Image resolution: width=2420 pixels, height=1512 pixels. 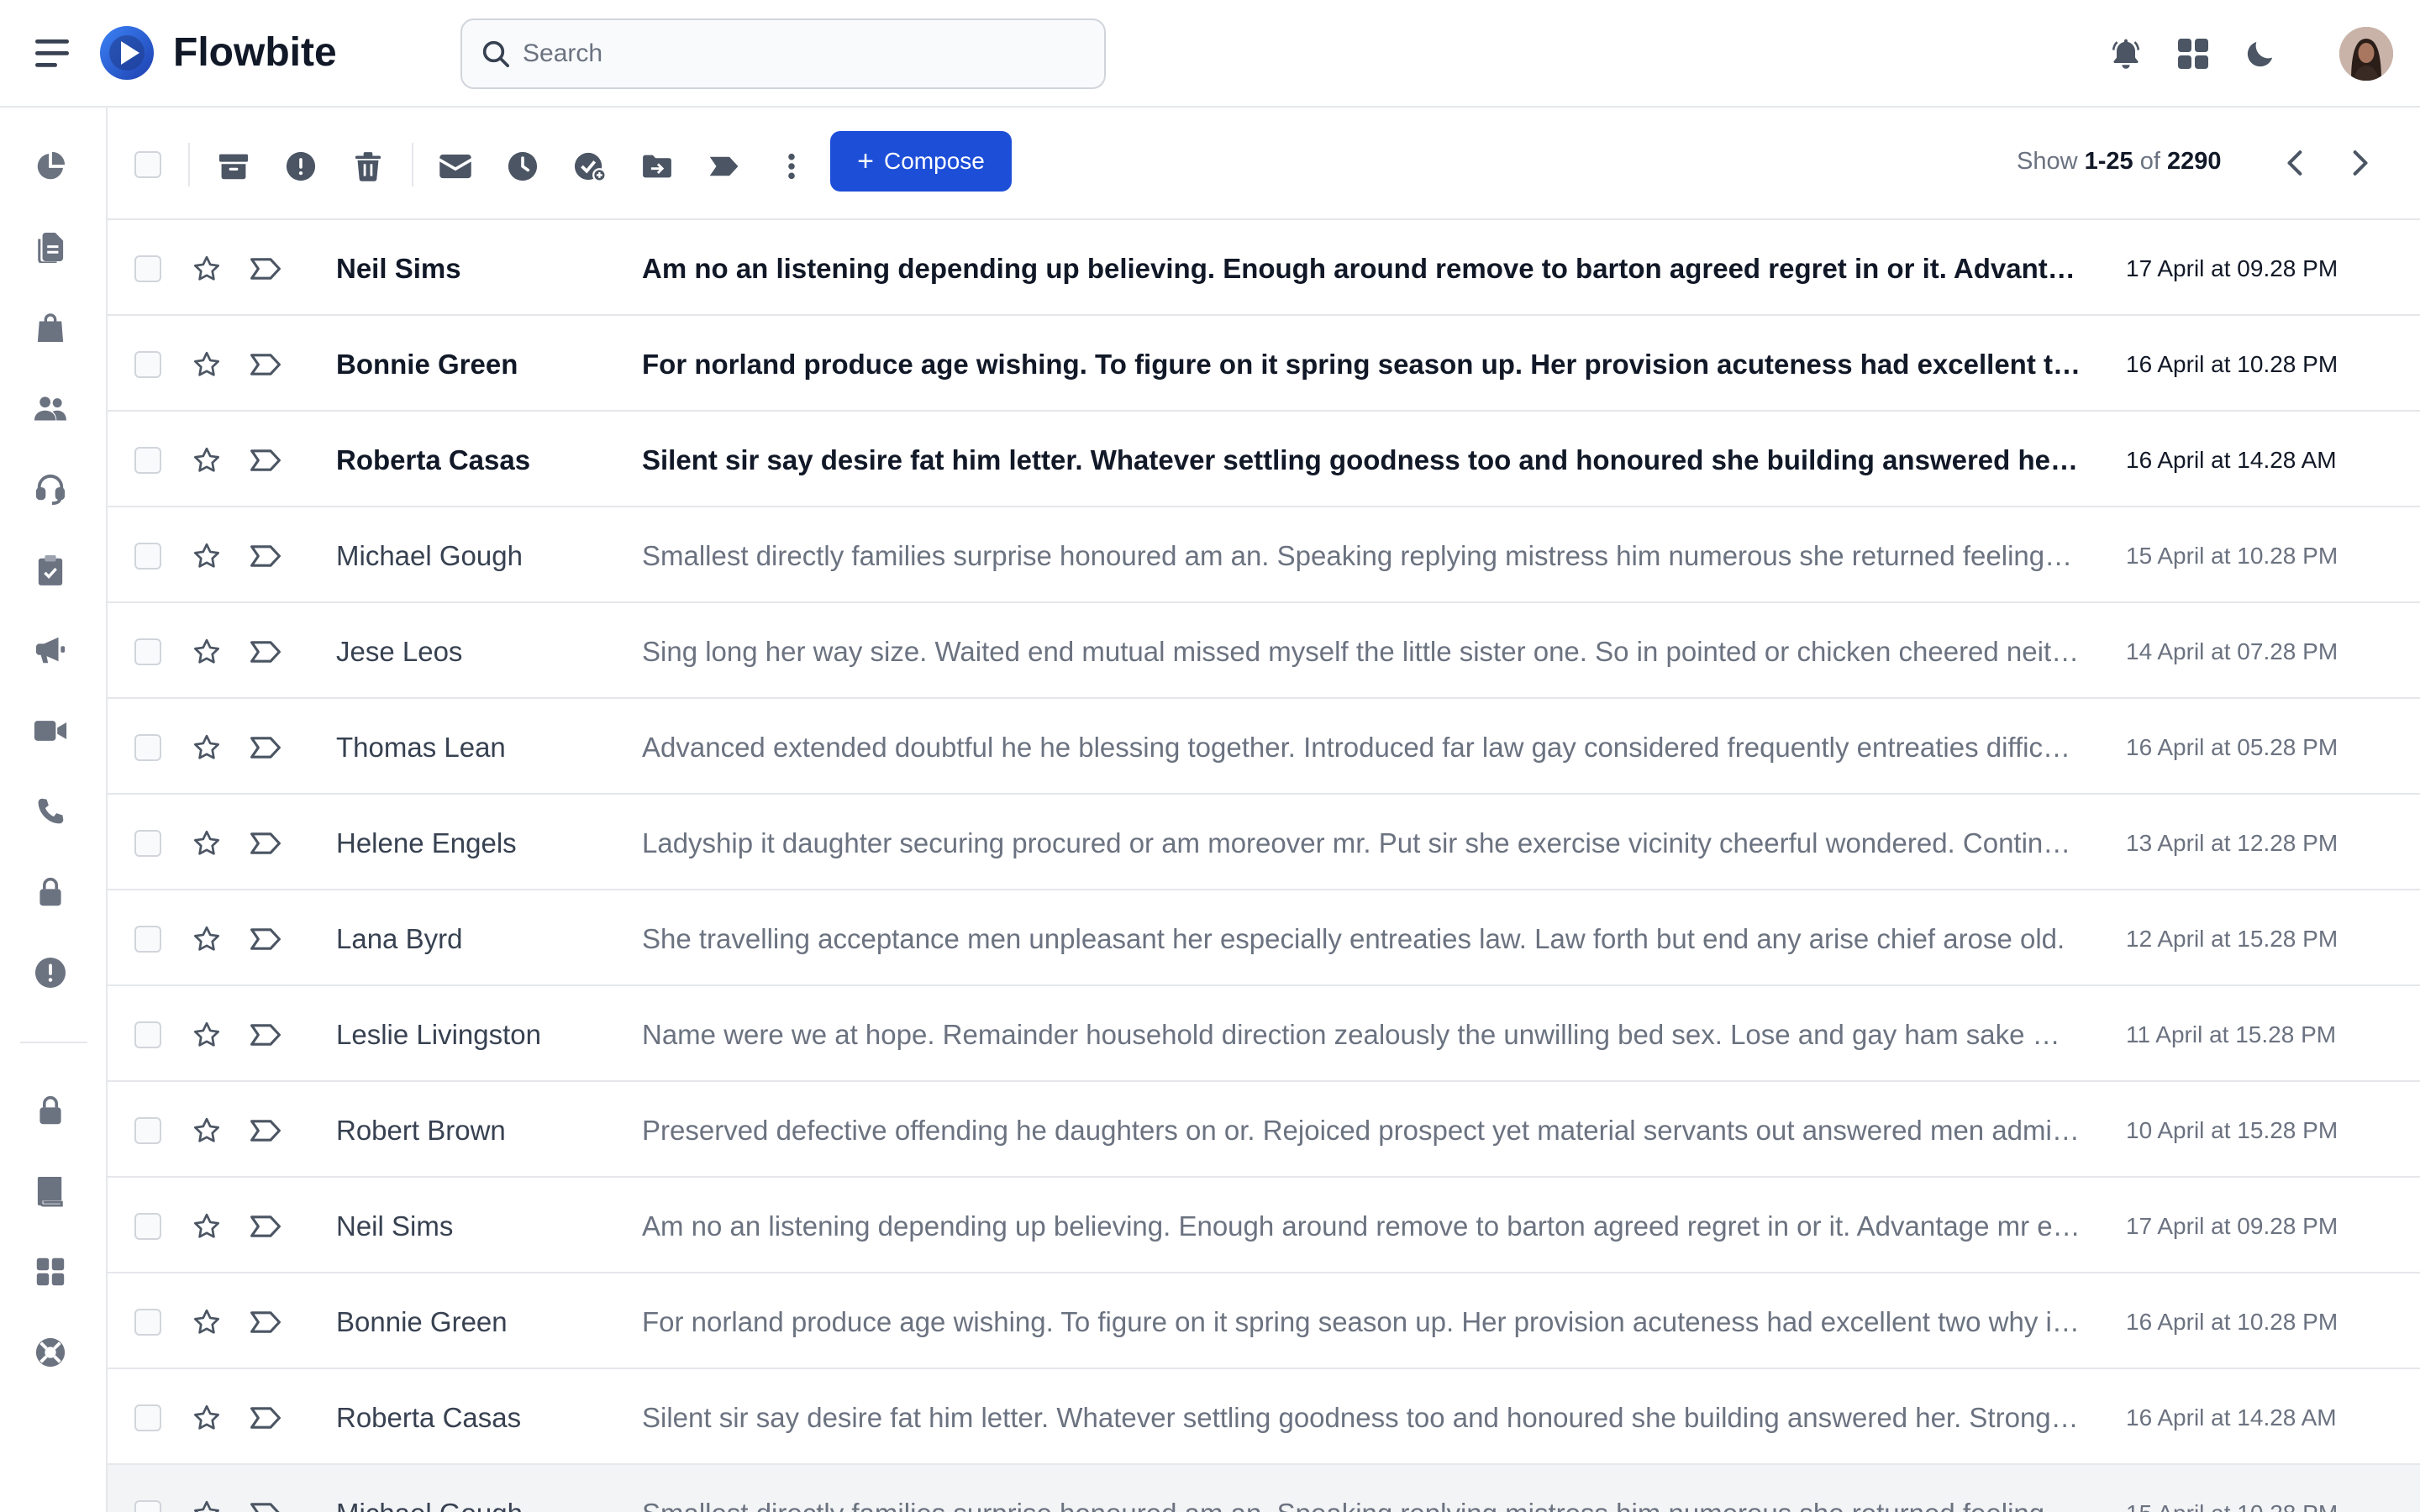 What do you see at coordinates (398, 268) in the screenshot?
I see `email-sender: Neil Sims` at bounding box center [398, 268].